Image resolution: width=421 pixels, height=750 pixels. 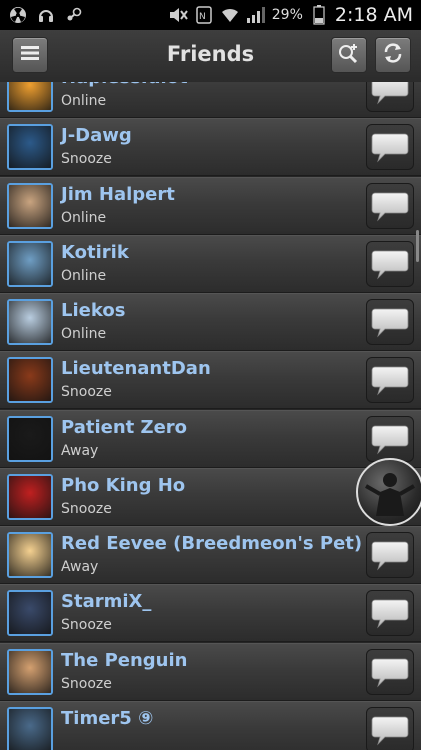 I want to click on friend-row: Kotirik Online, so click(x=210, y=263).